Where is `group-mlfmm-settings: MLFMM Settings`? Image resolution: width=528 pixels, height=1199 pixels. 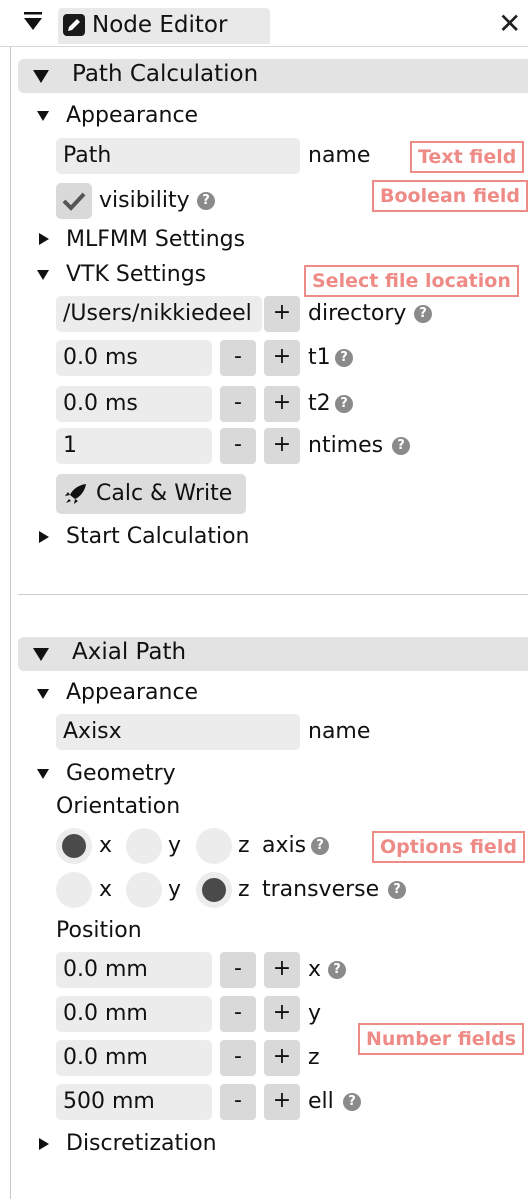 group-mlfmm-settings: MLFMM Settings is located at coordinates (155, 240).